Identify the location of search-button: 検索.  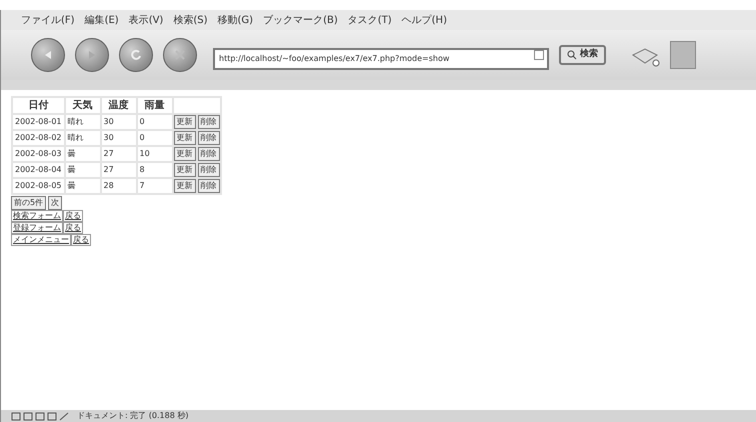
(582, 55).